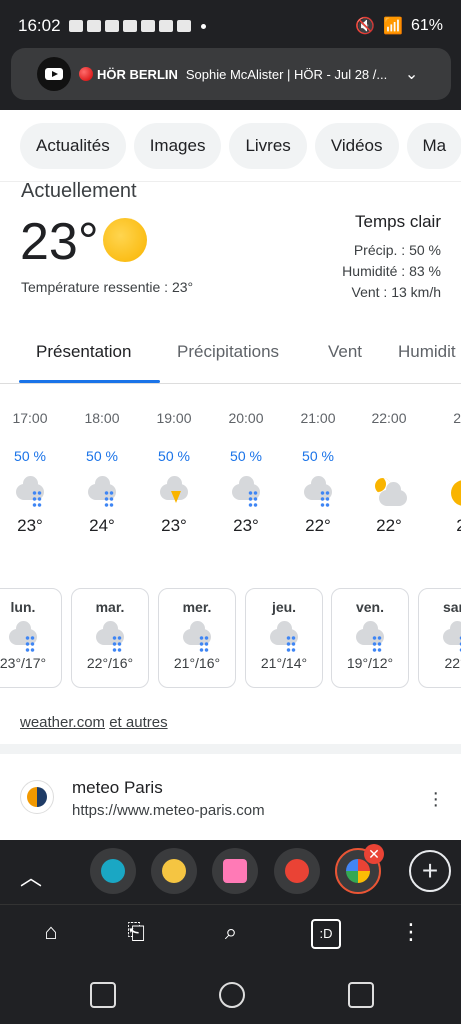 This screenshot has width=461, height=1024. What do you see at coordinates (356, 145) in the screenshot?
I see `chip-videos: Vidéos` at bounding box center [356, 145].